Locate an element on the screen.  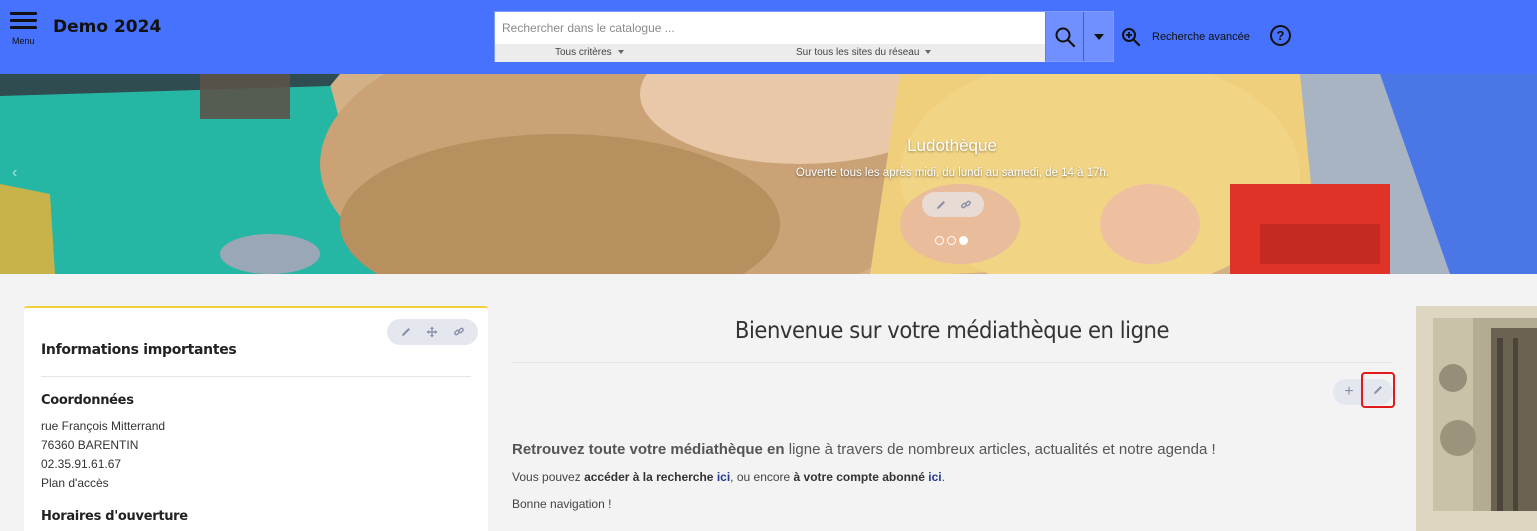
move-icon is located at coordinates (432, 332).